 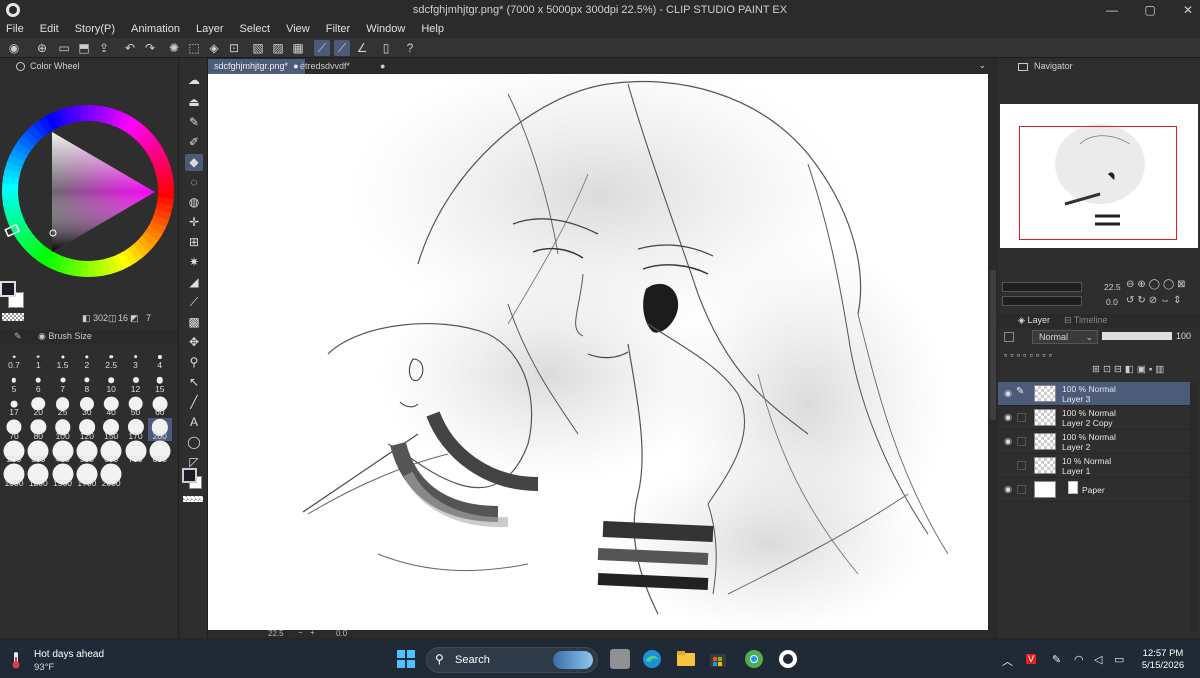 What do you see at coordinates (100, 29) in the screenshot?
I see `menu-story: Story(P)` at bounding box center [100, 29].